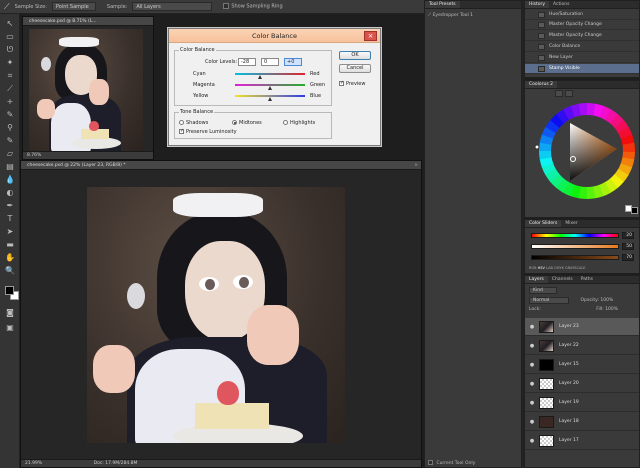 This screenshot has width=640, height=468. What do you see at coordinates (582, 47) in the screenshot?
I see `history-item: Color Balance` at bounding box center [582, 47].